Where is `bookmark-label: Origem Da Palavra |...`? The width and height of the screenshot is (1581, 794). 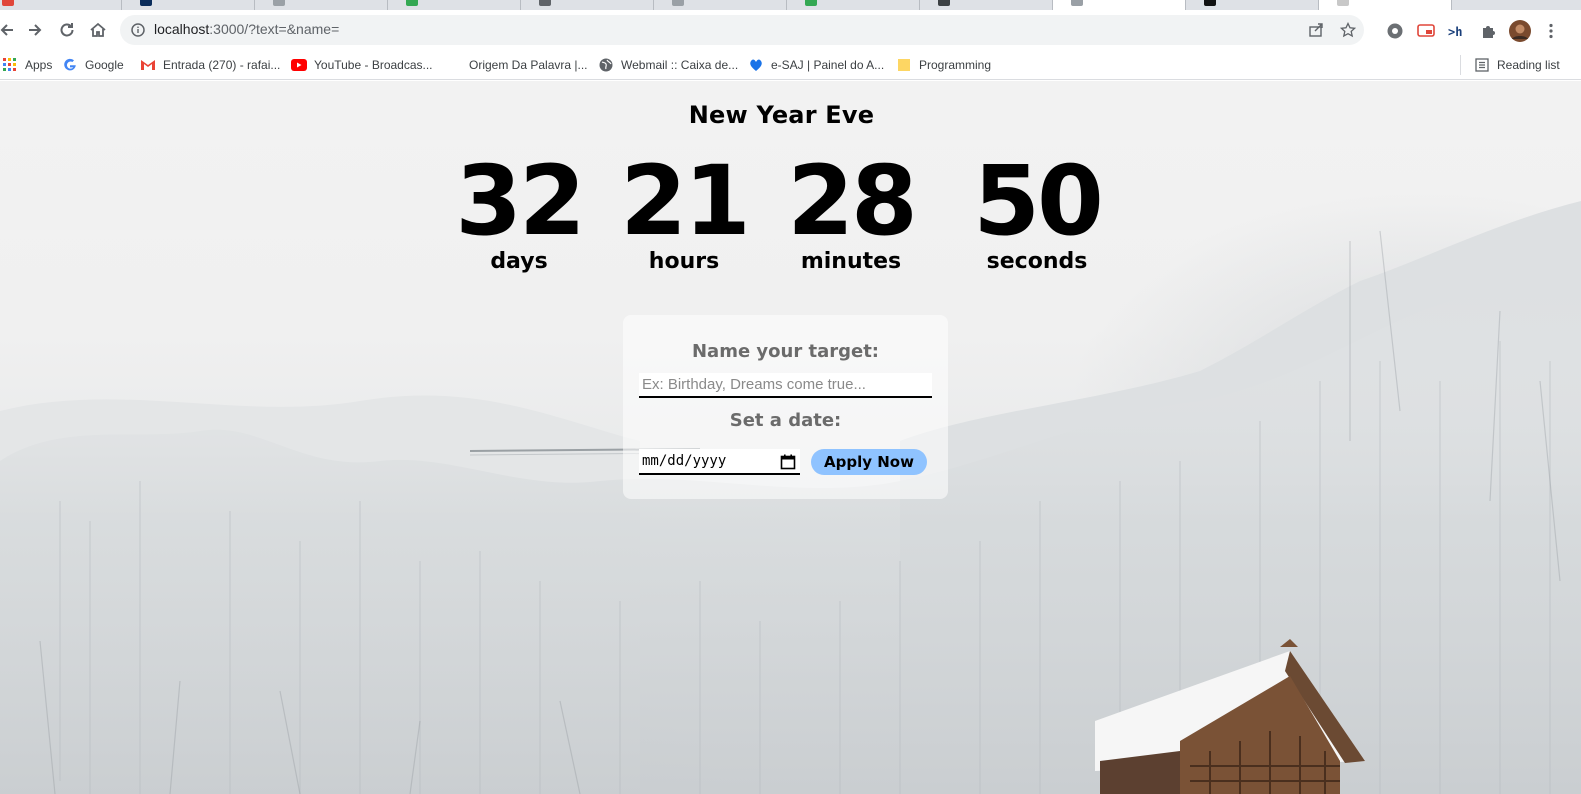 bookmark-label: Origem Da Palavra |... is located at coordinates (528, 65).